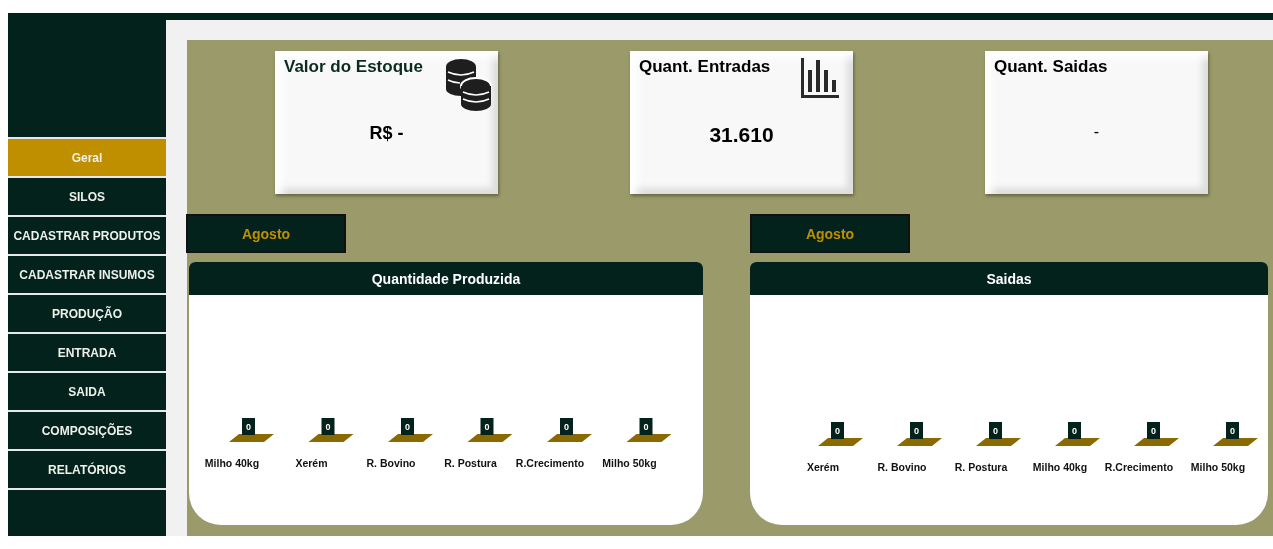  I want to click on card-title: Quant. Saidas, so click(1051, 67).